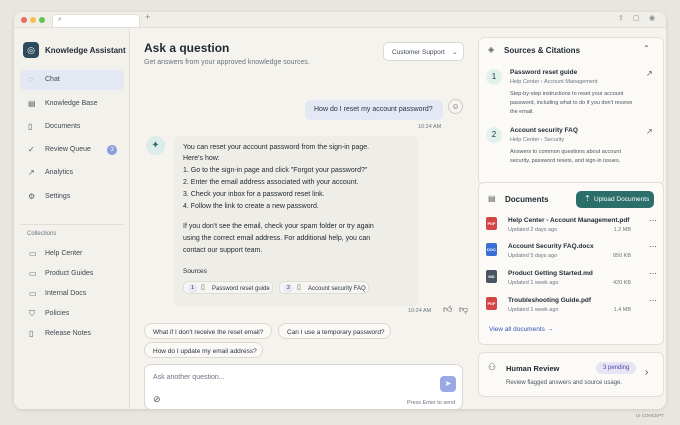 The image size is (680, 425). I want to click on chevron-right-icon: ›, so click(647, 372).